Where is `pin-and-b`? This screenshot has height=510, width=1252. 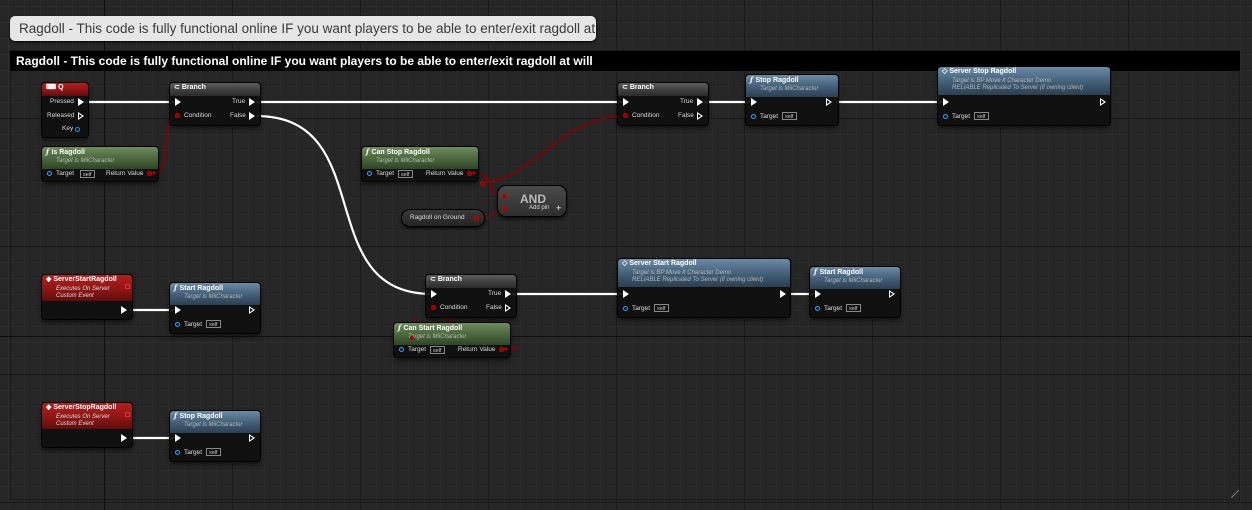 pin-and-b is located at coordinates (504, 208).